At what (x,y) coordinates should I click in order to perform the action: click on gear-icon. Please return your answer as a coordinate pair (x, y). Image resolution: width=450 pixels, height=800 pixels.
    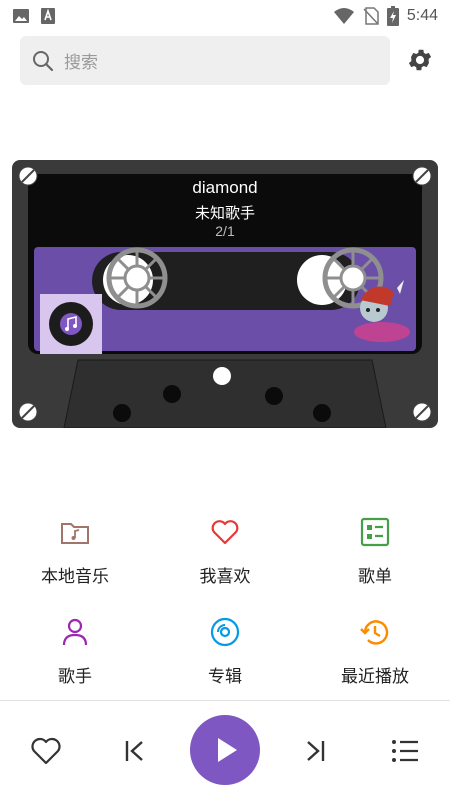
    Looking at the image, I should click on (420, 60).